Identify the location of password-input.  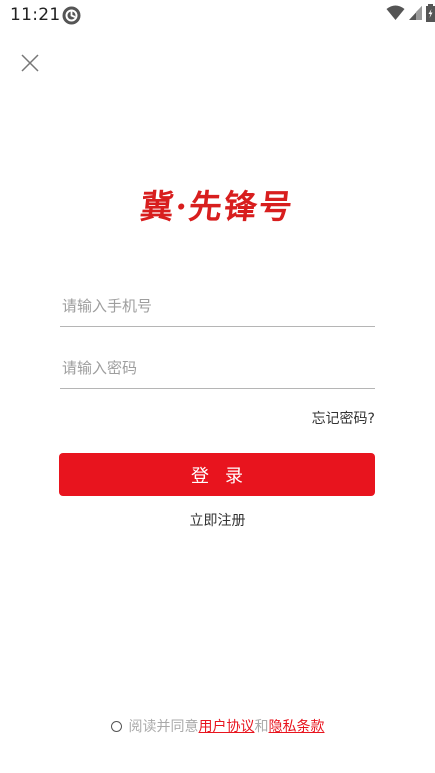
(217, 368).